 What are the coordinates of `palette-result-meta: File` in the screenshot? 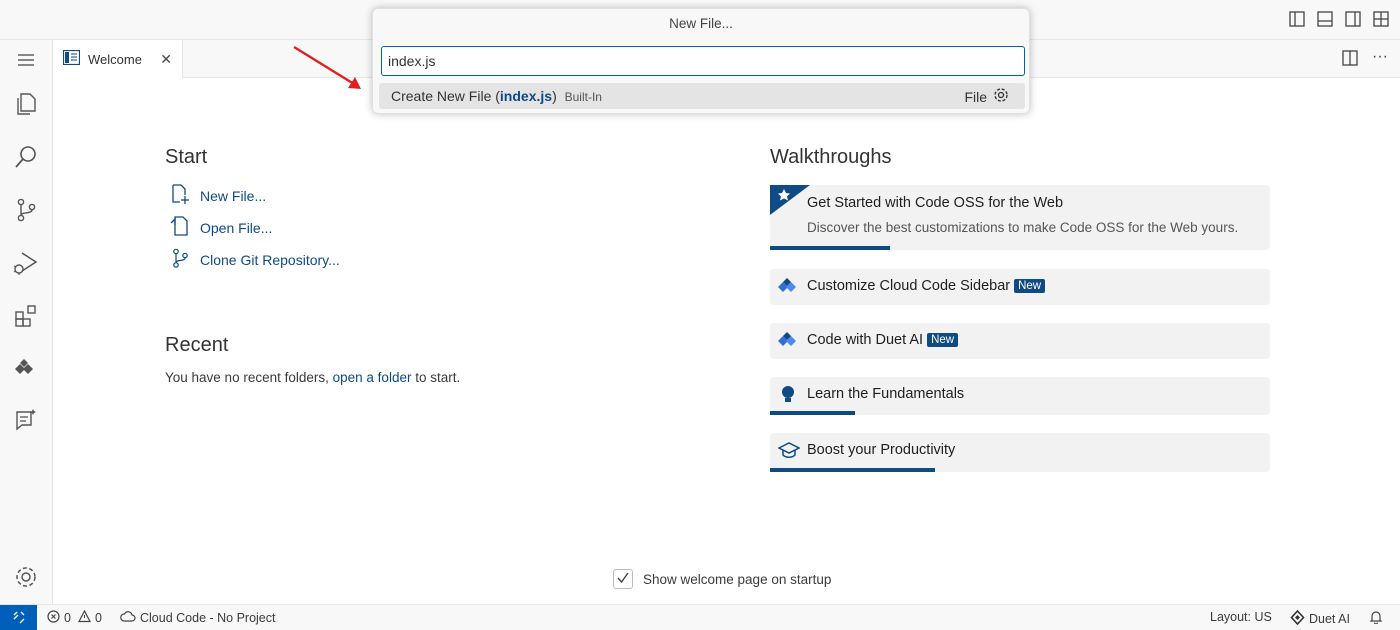 It's located at (986, 96).